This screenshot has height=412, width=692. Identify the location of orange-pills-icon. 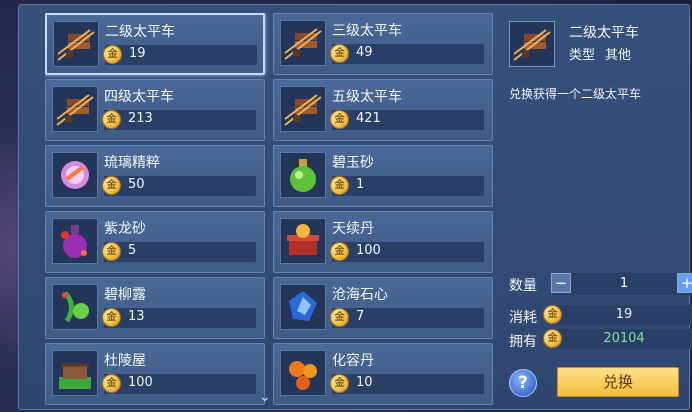
(303, 373).